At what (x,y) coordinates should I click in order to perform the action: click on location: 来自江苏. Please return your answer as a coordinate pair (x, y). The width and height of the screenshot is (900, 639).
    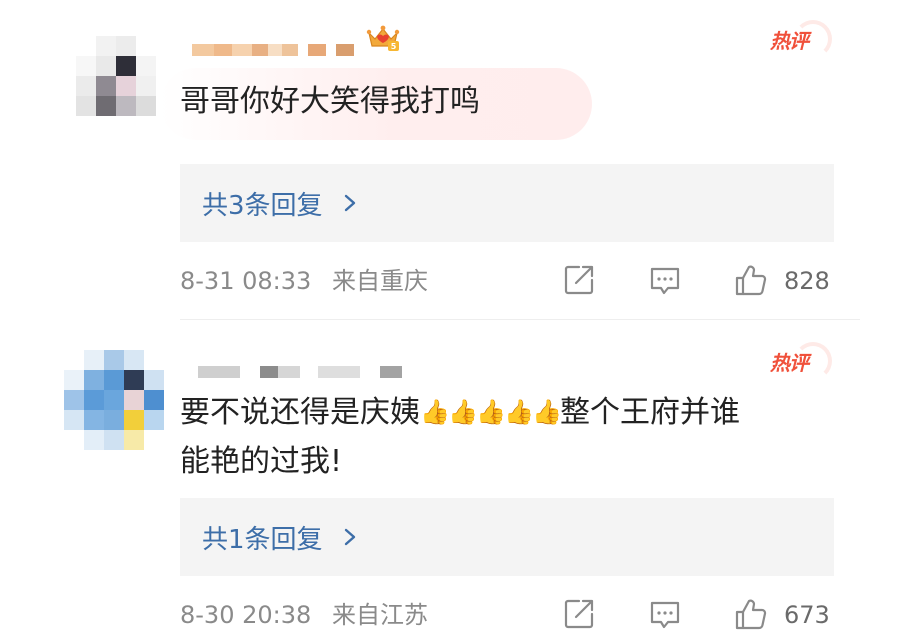
    Looking at the image, I should click on (380, 615).